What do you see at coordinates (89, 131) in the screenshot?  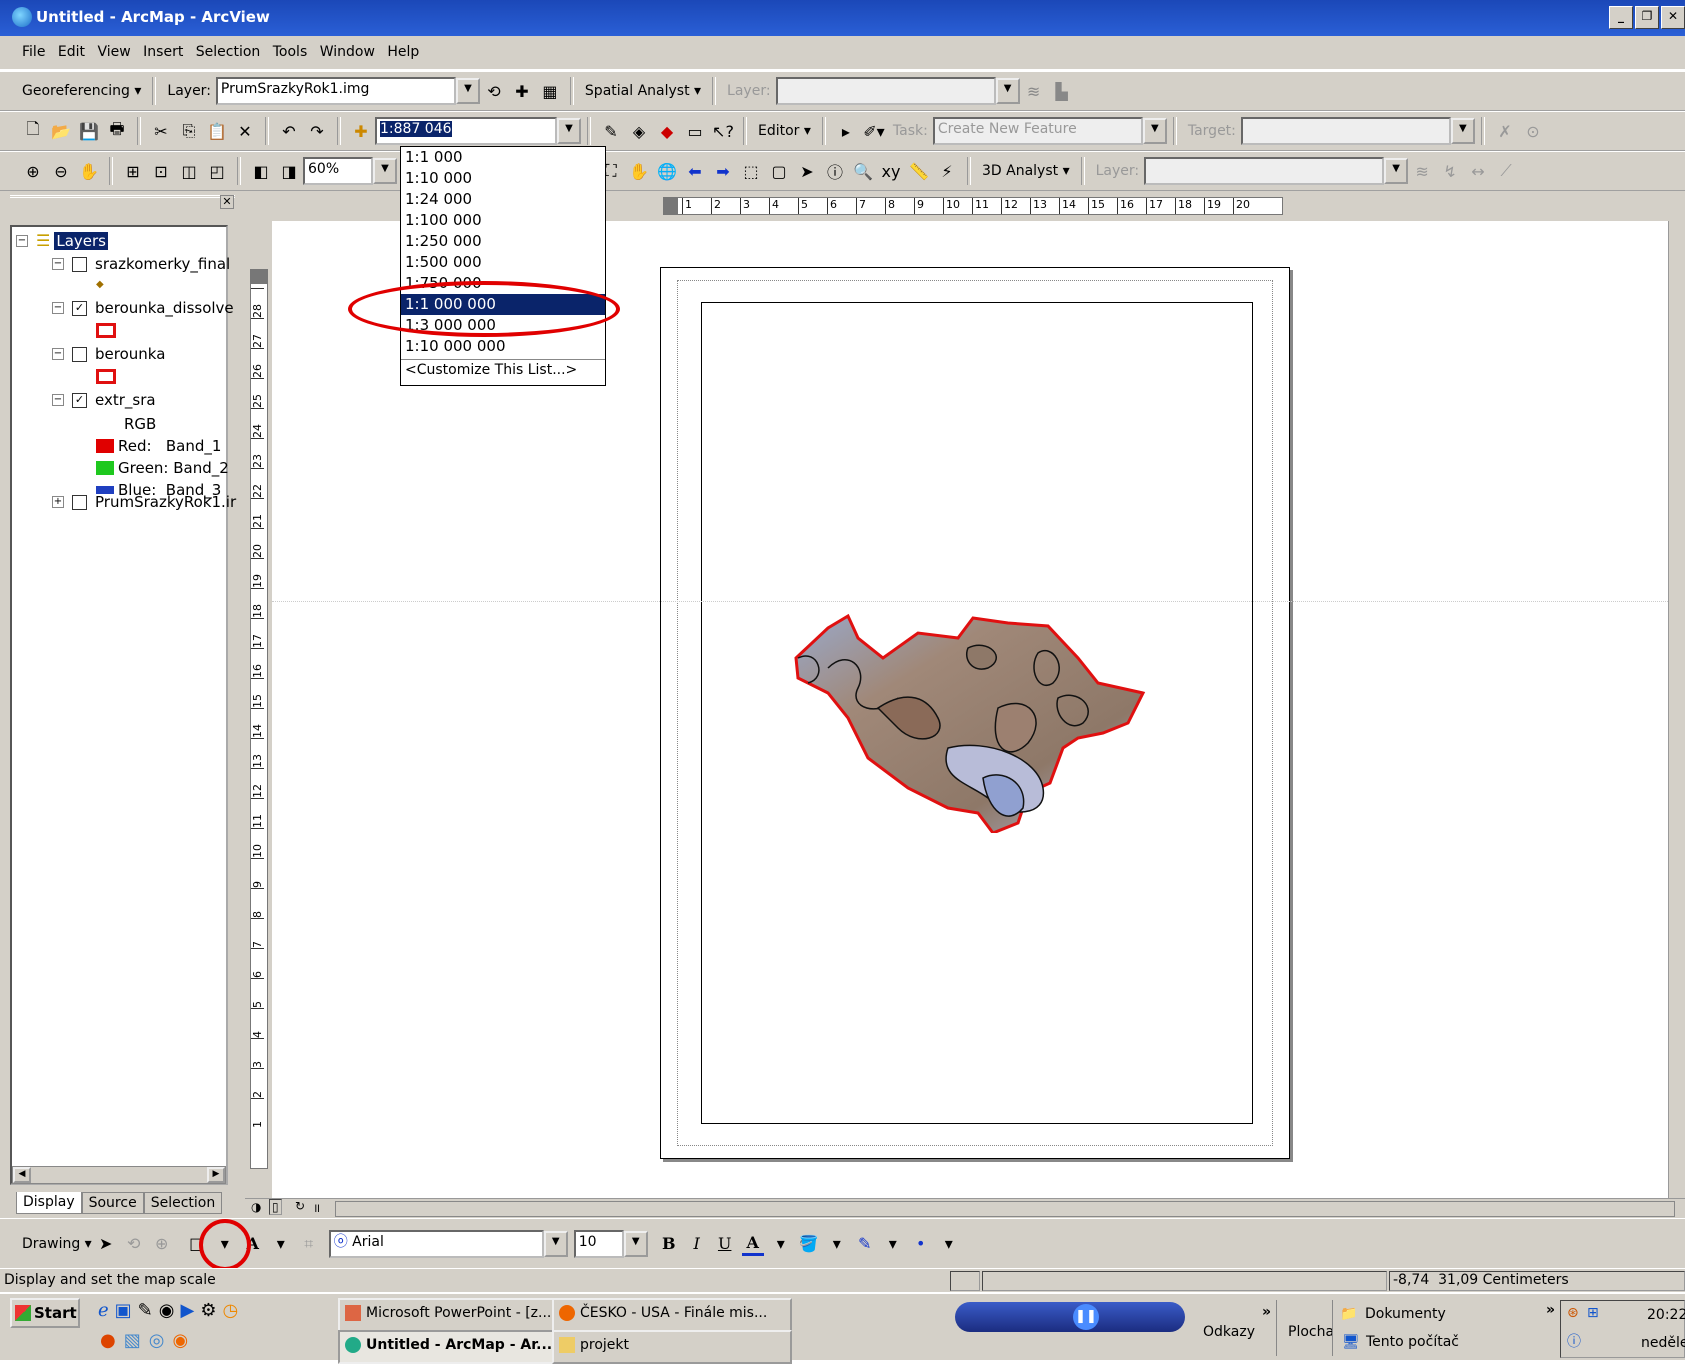 I see `save-icon: 💾` at bounding box center [89, 131].